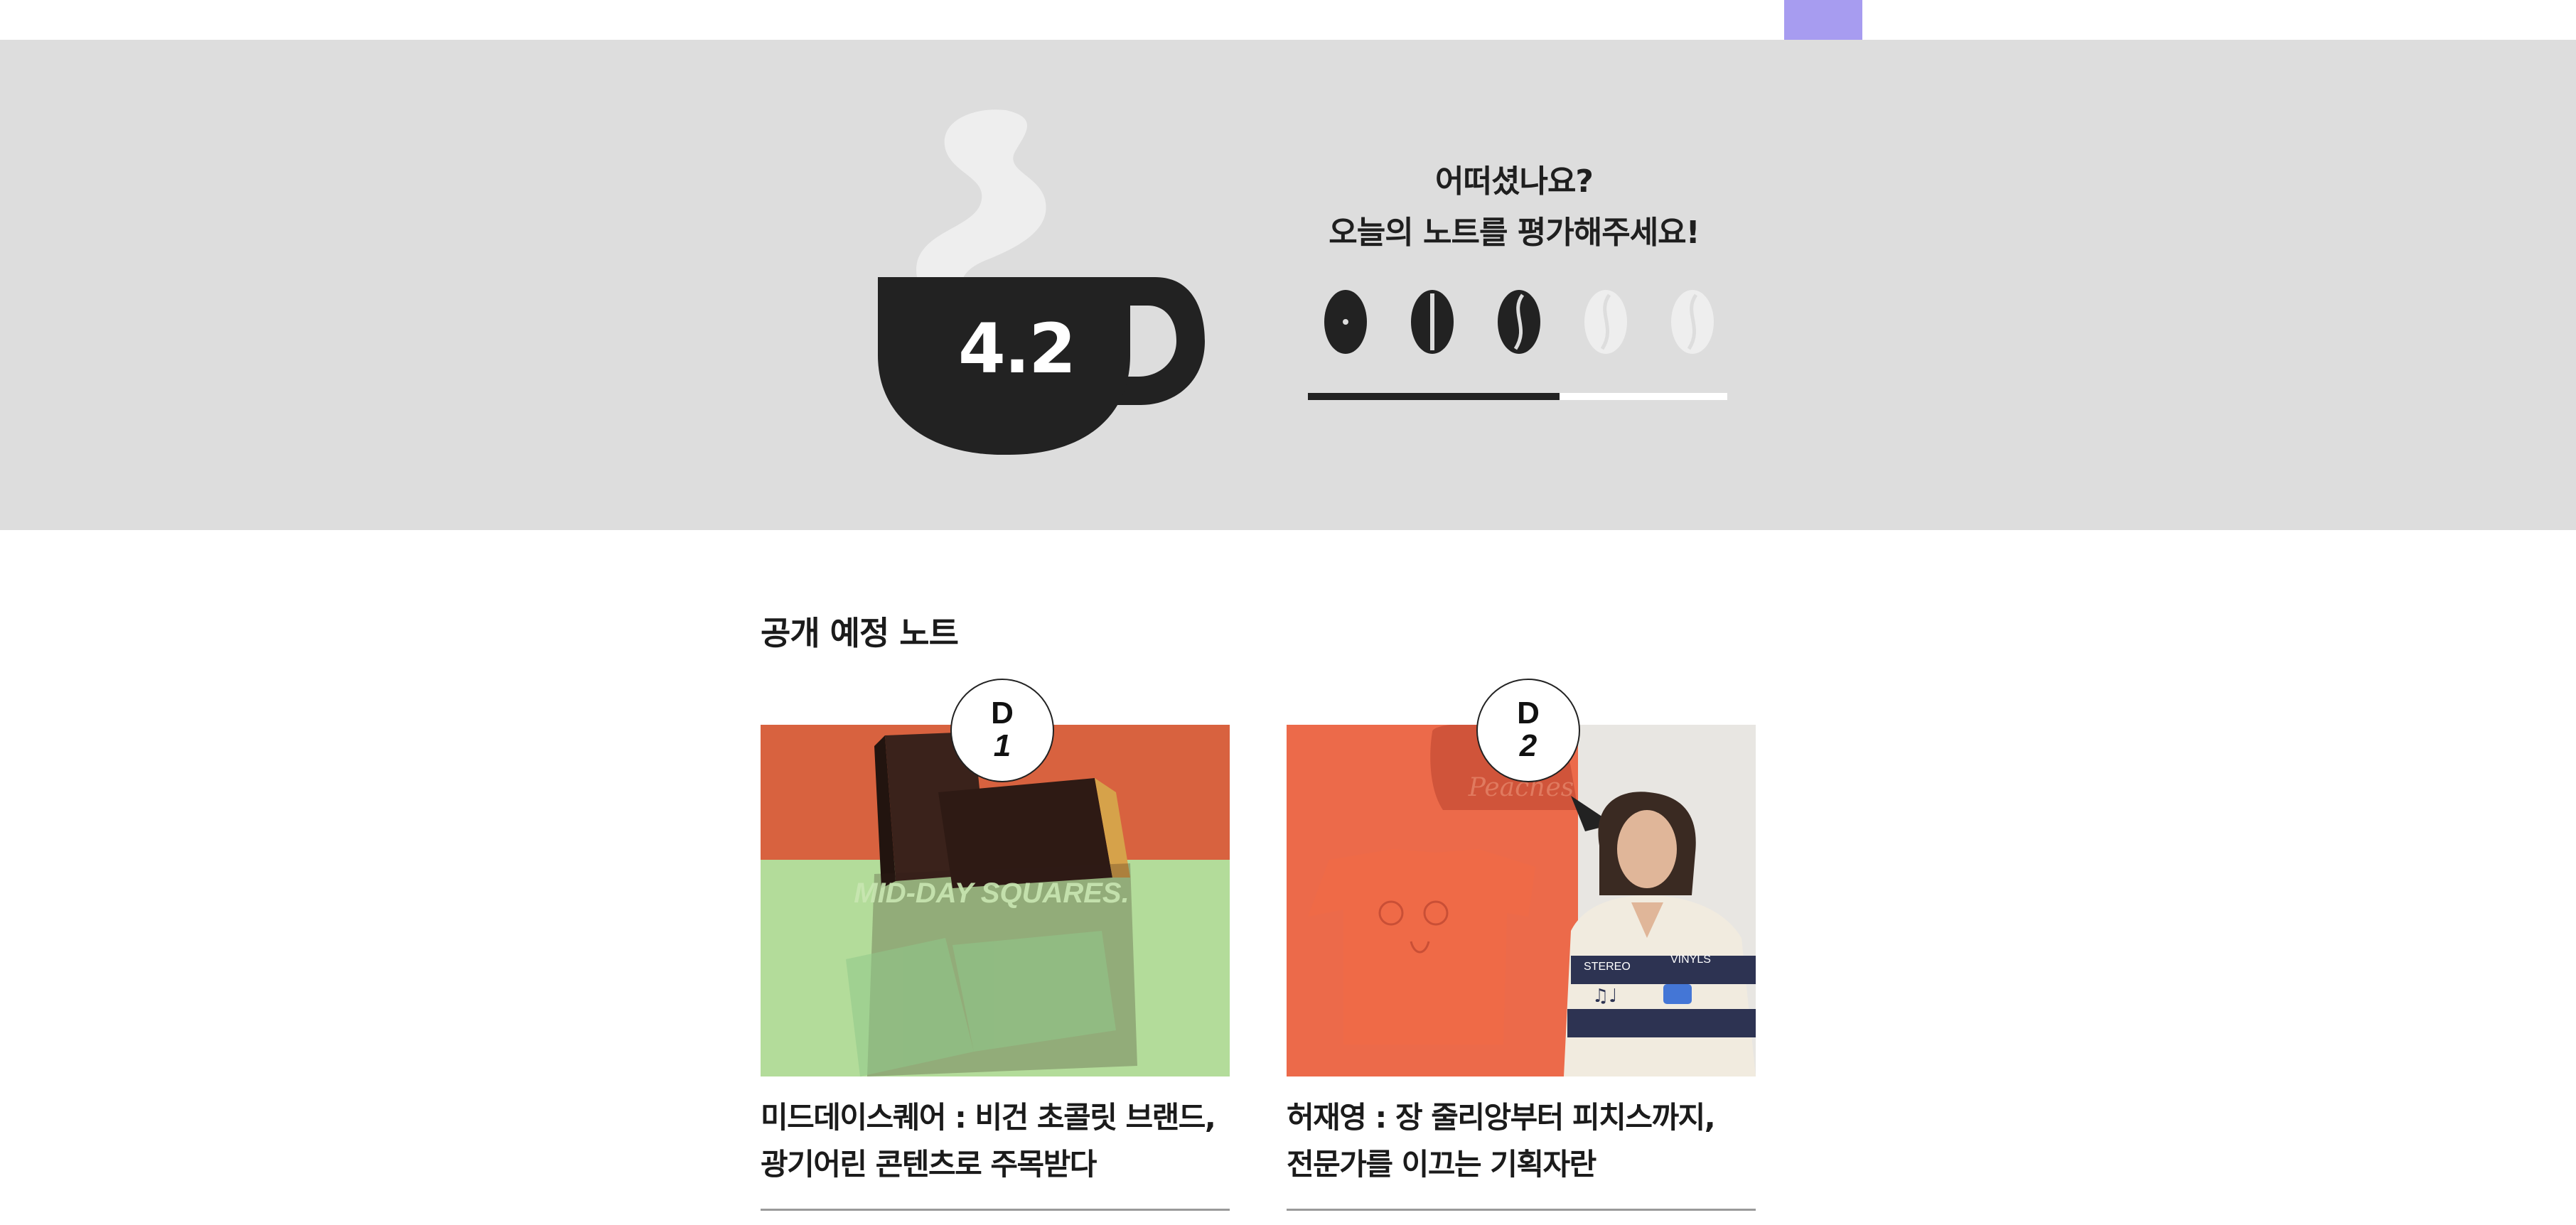  What do you see at coordinates (1434, 396) in the screenshot?
I see `rating-progress-fill` at bounding box center [1434, 396].